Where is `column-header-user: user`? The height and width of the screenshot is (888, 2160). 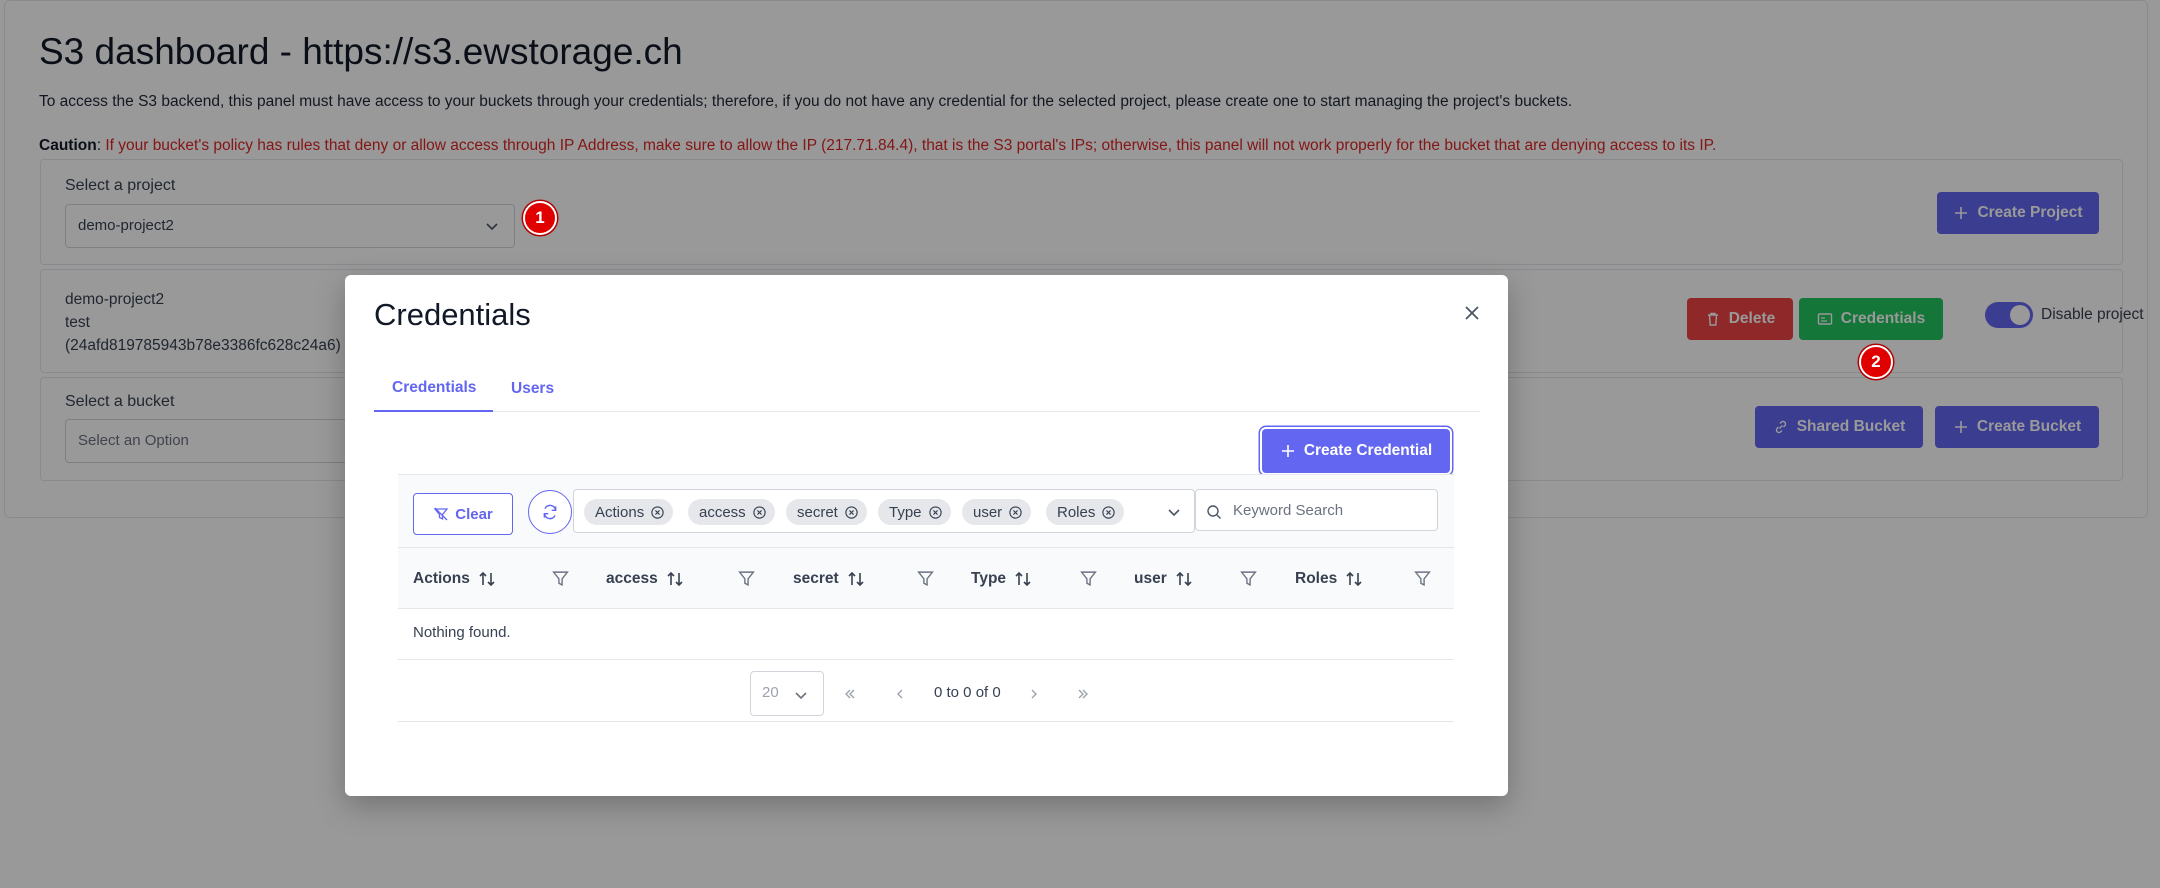 column-header-user: user is located at coordinates (1163, 578).